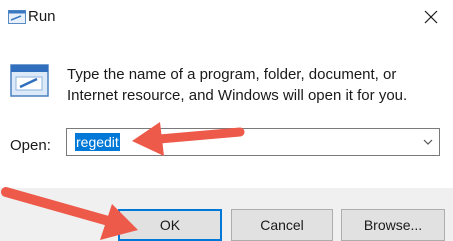  Describe the element at coordinates (97, 142) in the screenshot. I see `open-input-value: regedit` at that location.